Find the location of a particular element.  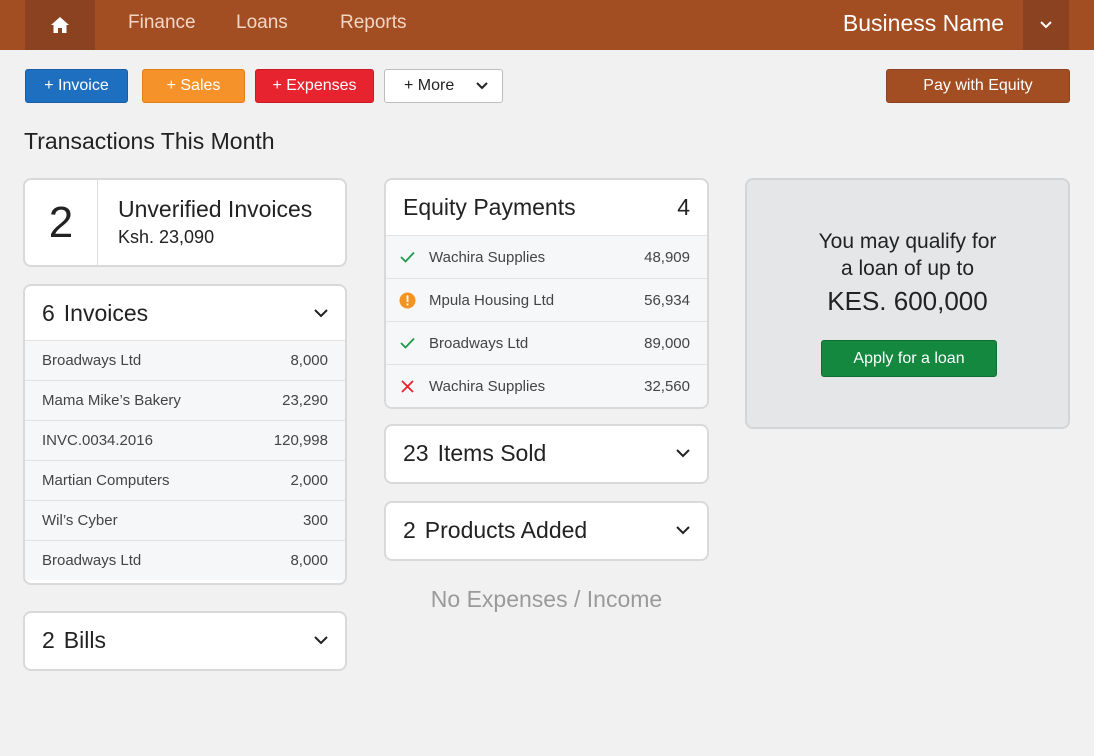

cross-icon is located at coordinates (407, 386).